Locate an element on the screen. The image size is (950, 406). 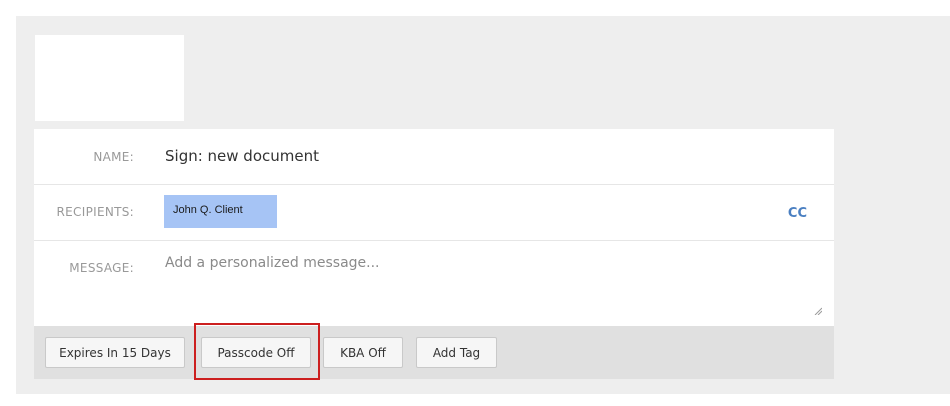
message-label: MESSAGE: is located at coordinates (101, 268).